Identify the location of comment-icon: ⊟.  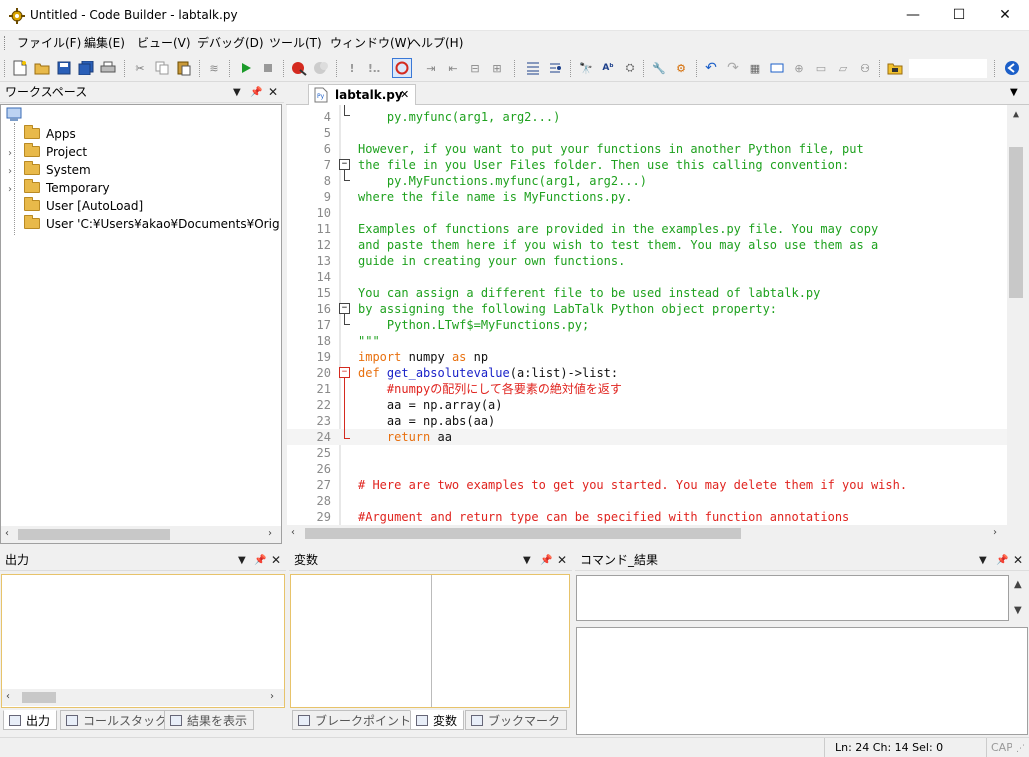
(475, 68).